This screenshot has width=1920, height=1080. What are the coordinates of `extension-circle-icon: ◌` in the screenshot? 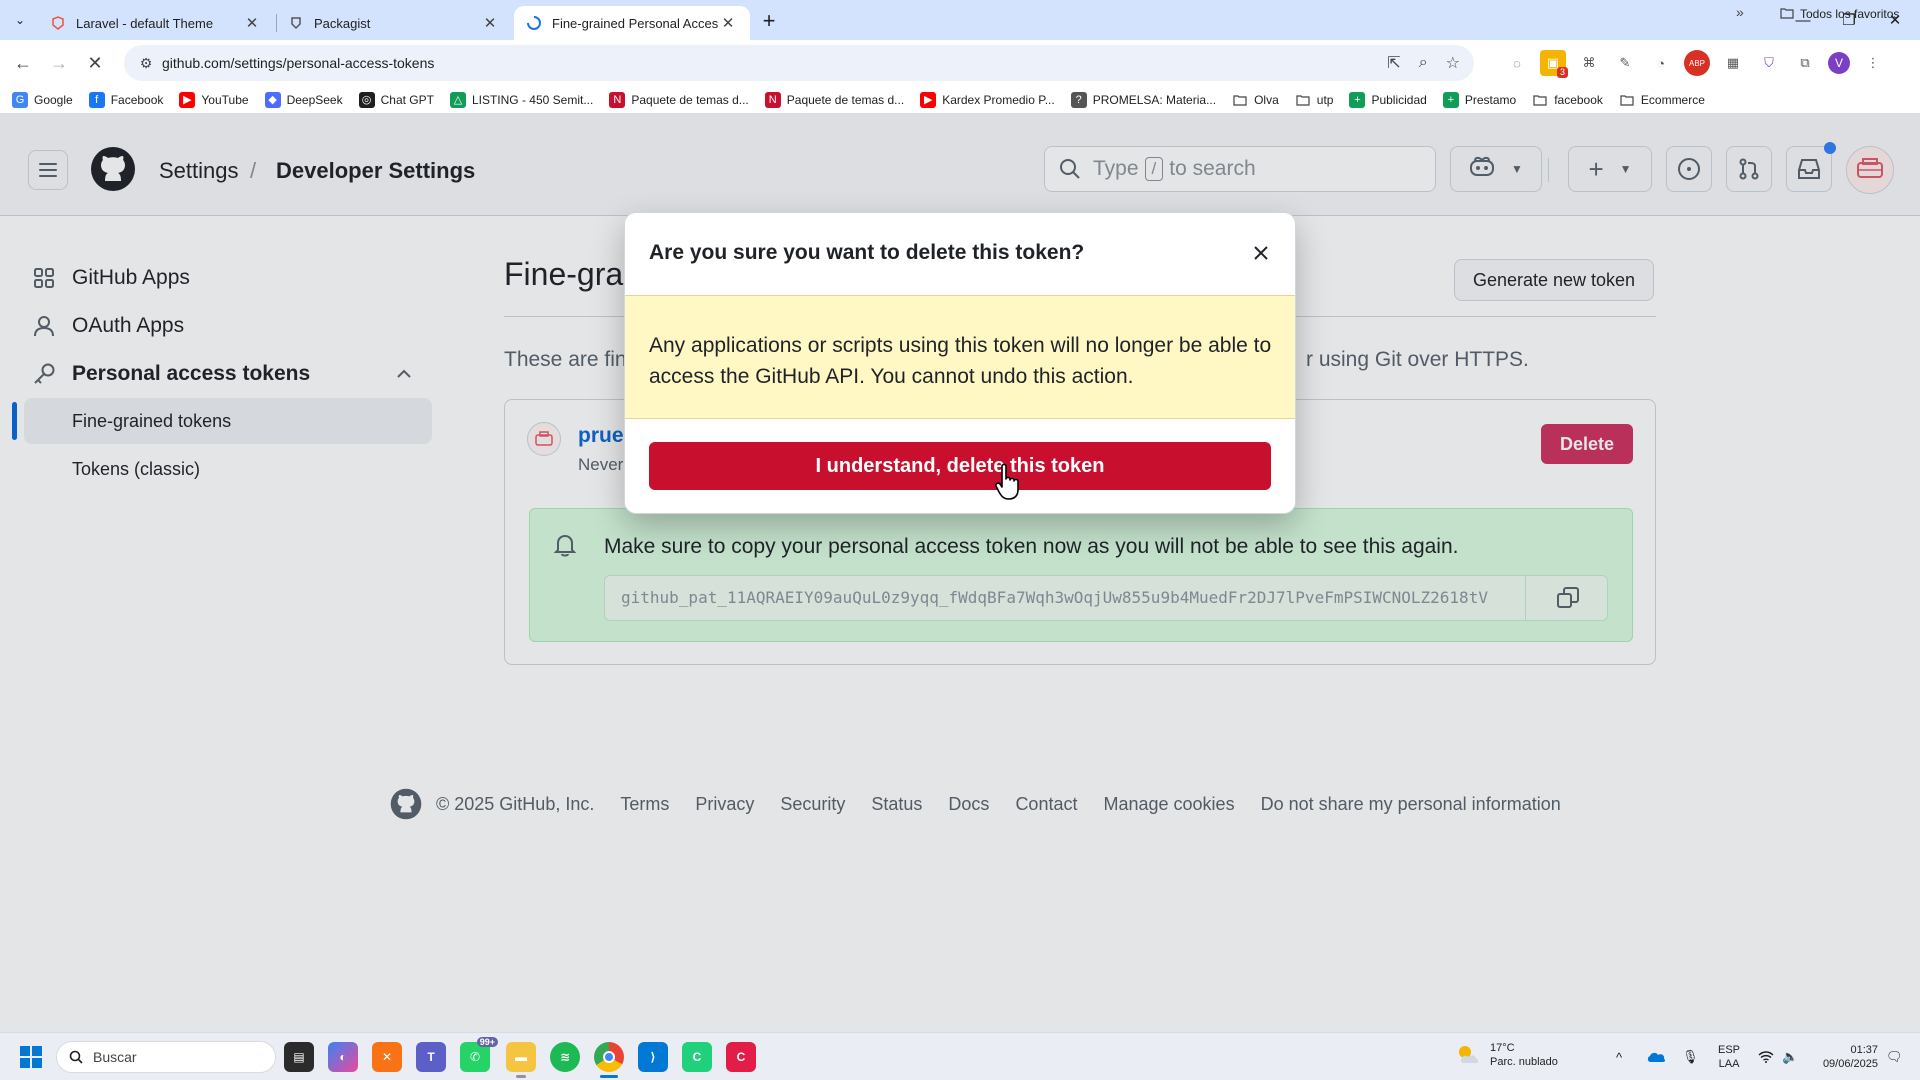 It's located at (1517, 63).